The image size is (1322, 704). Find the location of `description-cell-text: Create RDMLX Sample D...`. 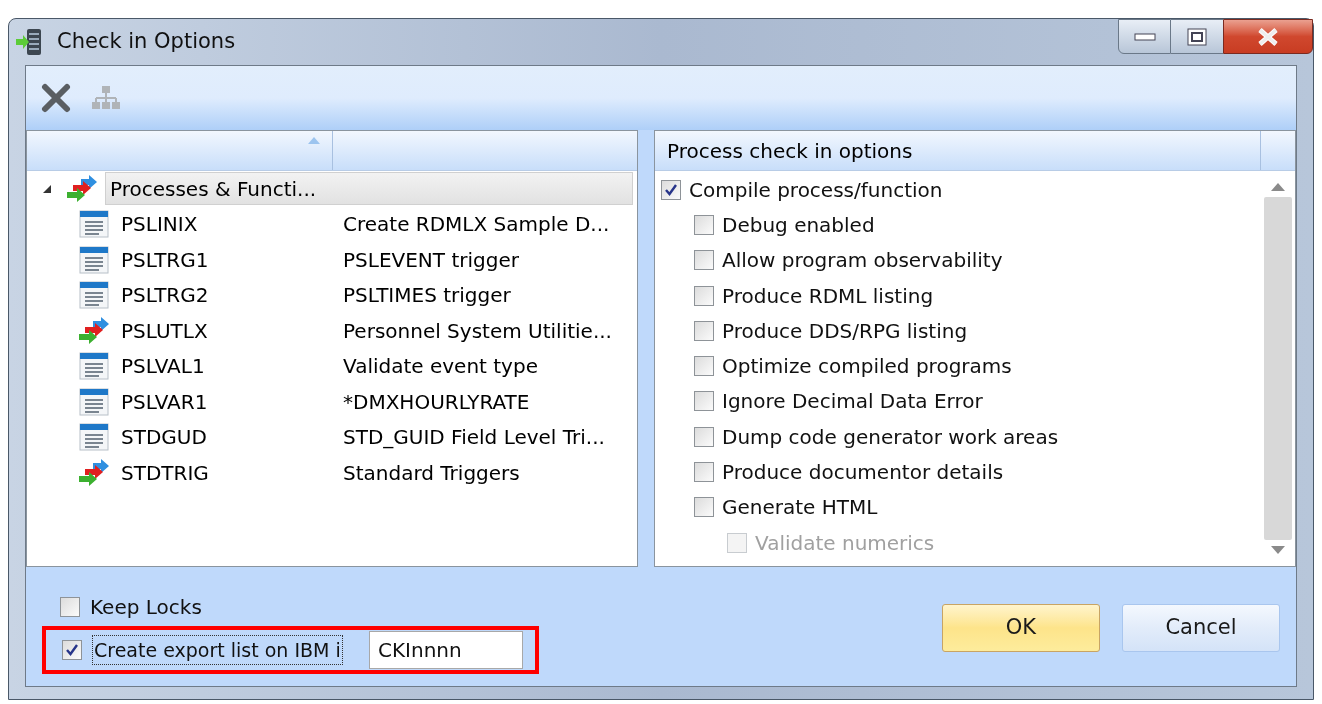

description-cell-text: Create RDMLX Sample D... is located at coordinates (476, 225).